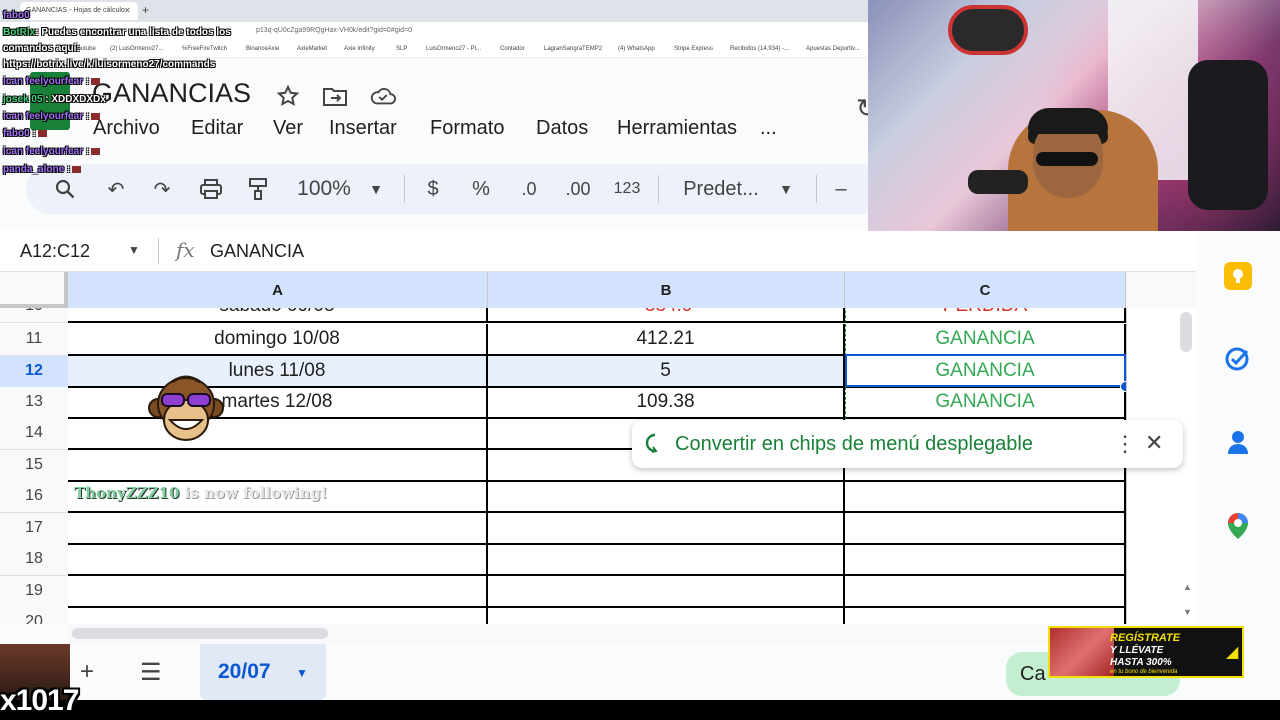 The image size is (1280, 720). I want to click on bookmark-item: LagranSangraTEMP2, so click(573, 49).